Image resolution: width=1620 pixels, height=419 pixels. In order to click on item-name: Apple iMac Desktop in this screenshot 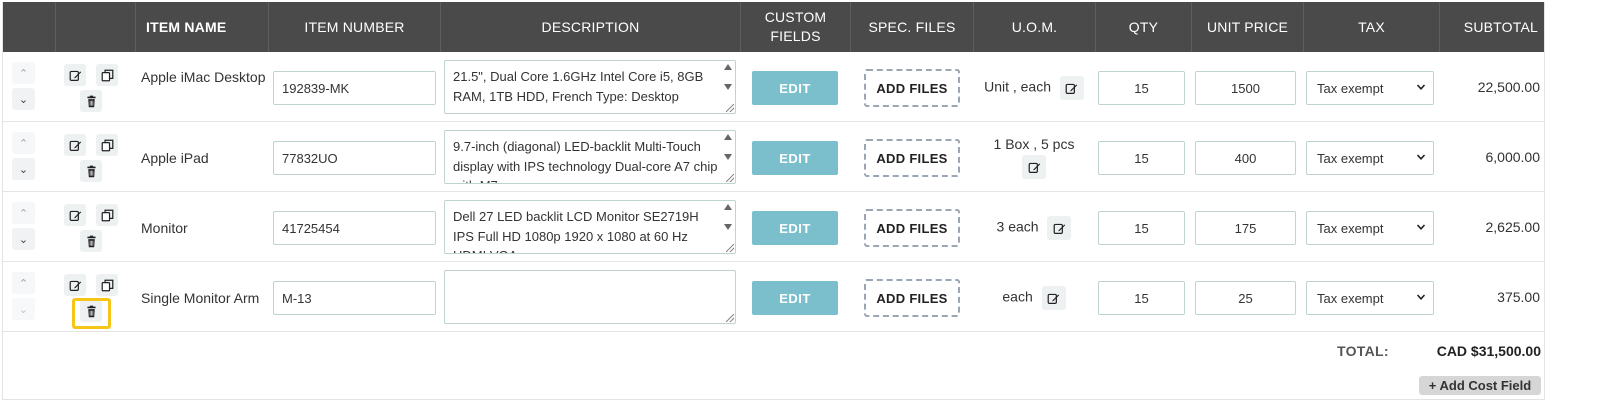, I will do `click(203, 77)`.